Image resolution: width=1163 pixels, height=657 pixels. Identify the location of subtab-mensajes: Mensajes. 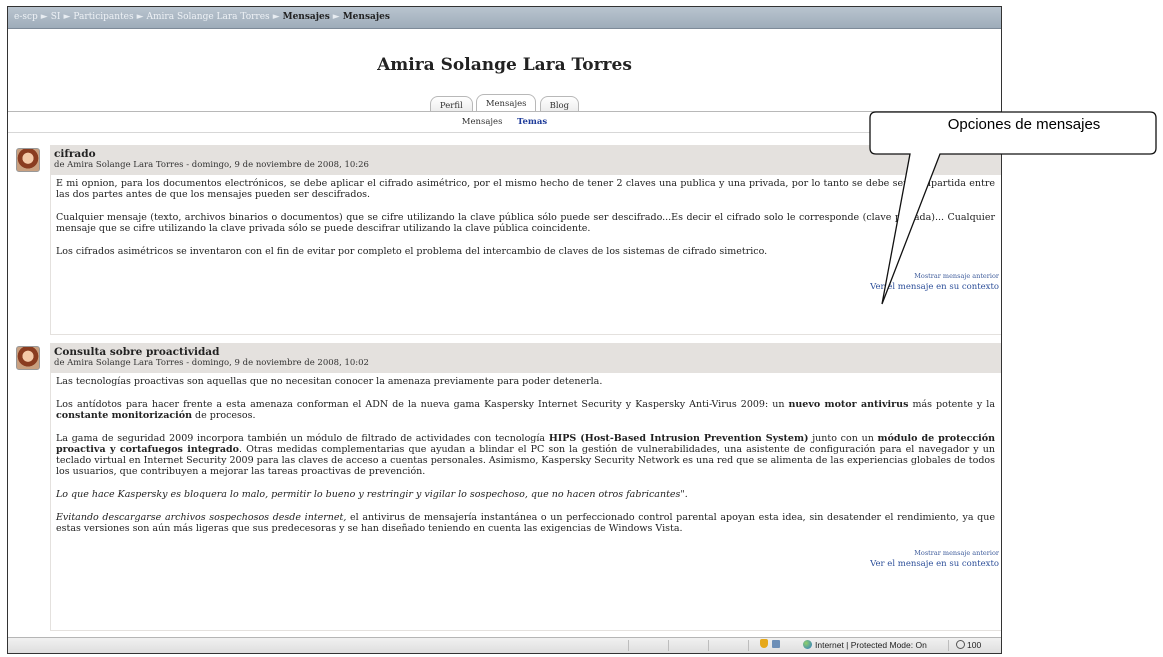
(482, 122).